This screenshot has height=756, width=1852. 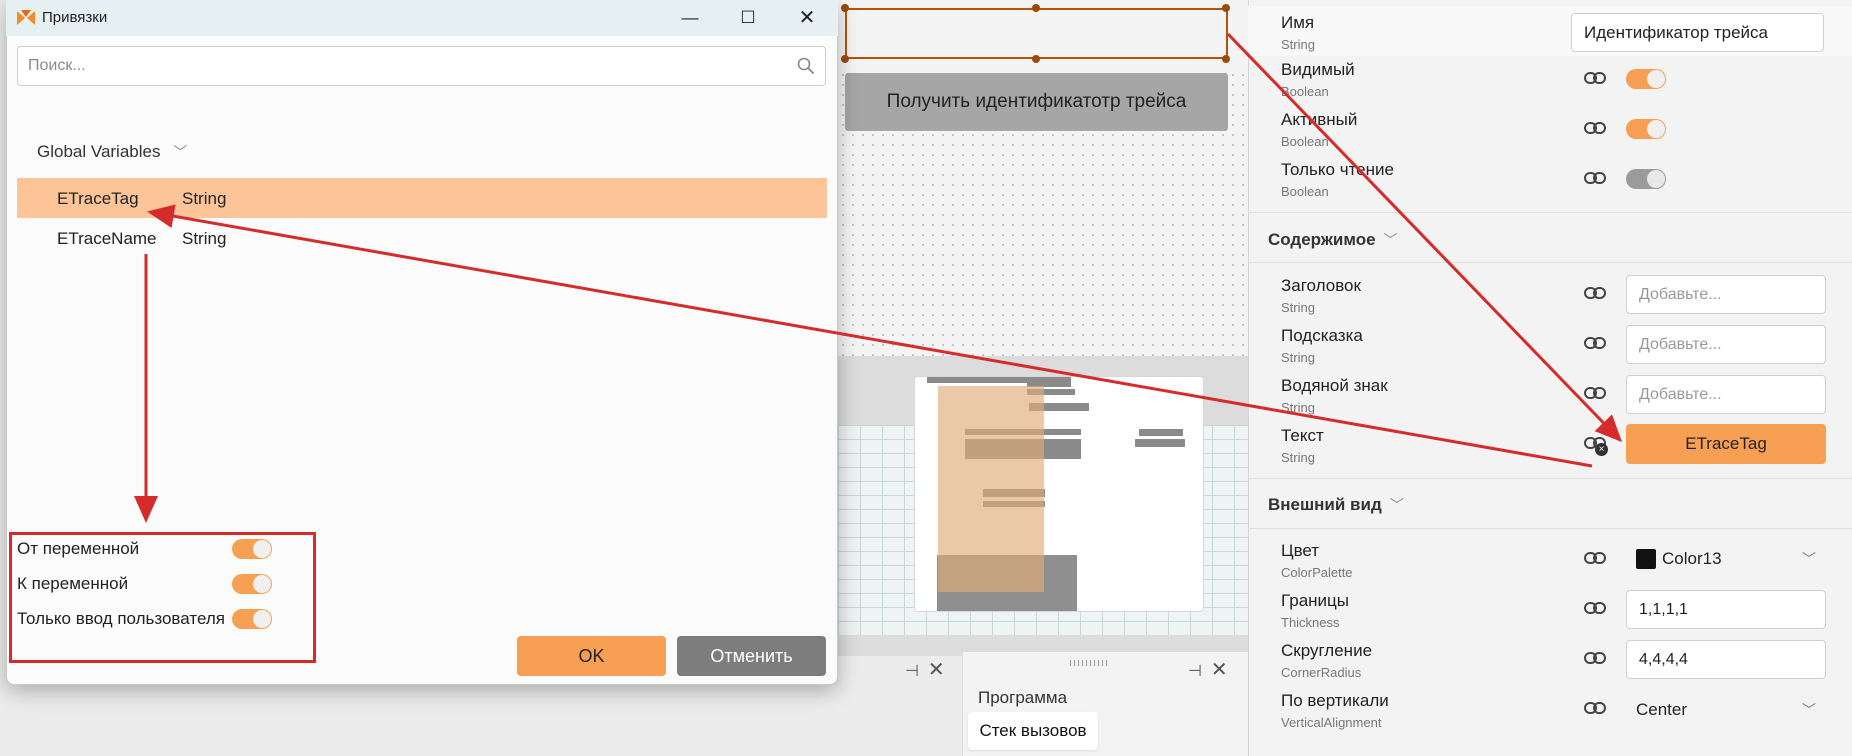 I want to click on variable-name: ETraceTag, so click(x=98, y=198).